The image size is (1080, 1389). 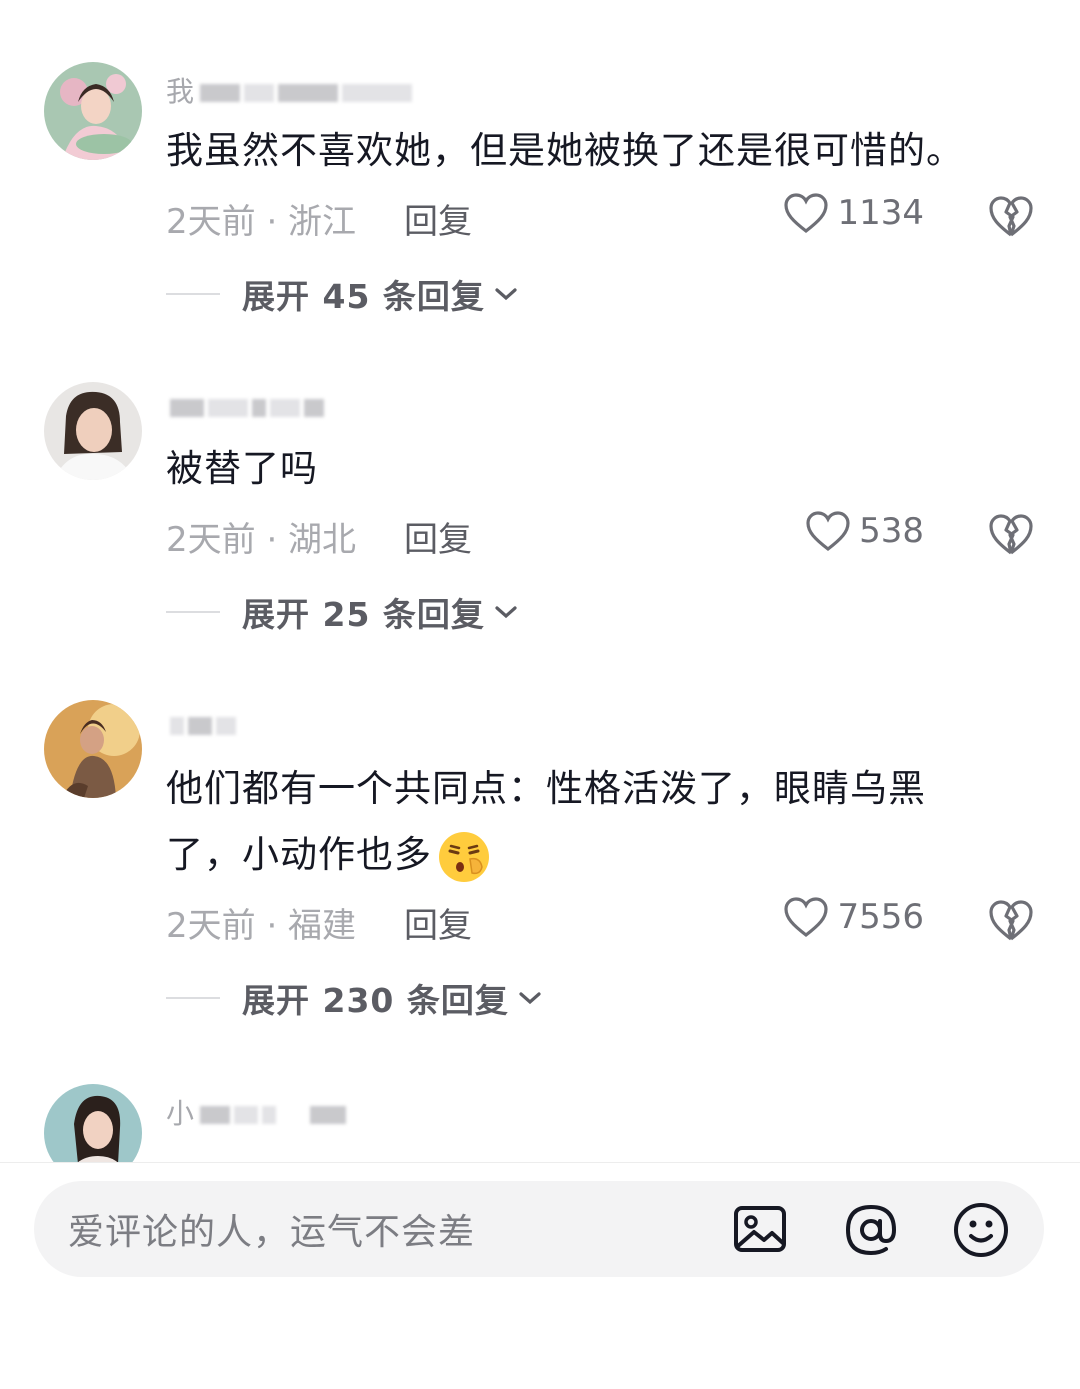 What do you see at coordinates (299, 854) in the screenshot?
I see `comment-text-line-part: 了，小动作也多` at bounding box center [299, 854].